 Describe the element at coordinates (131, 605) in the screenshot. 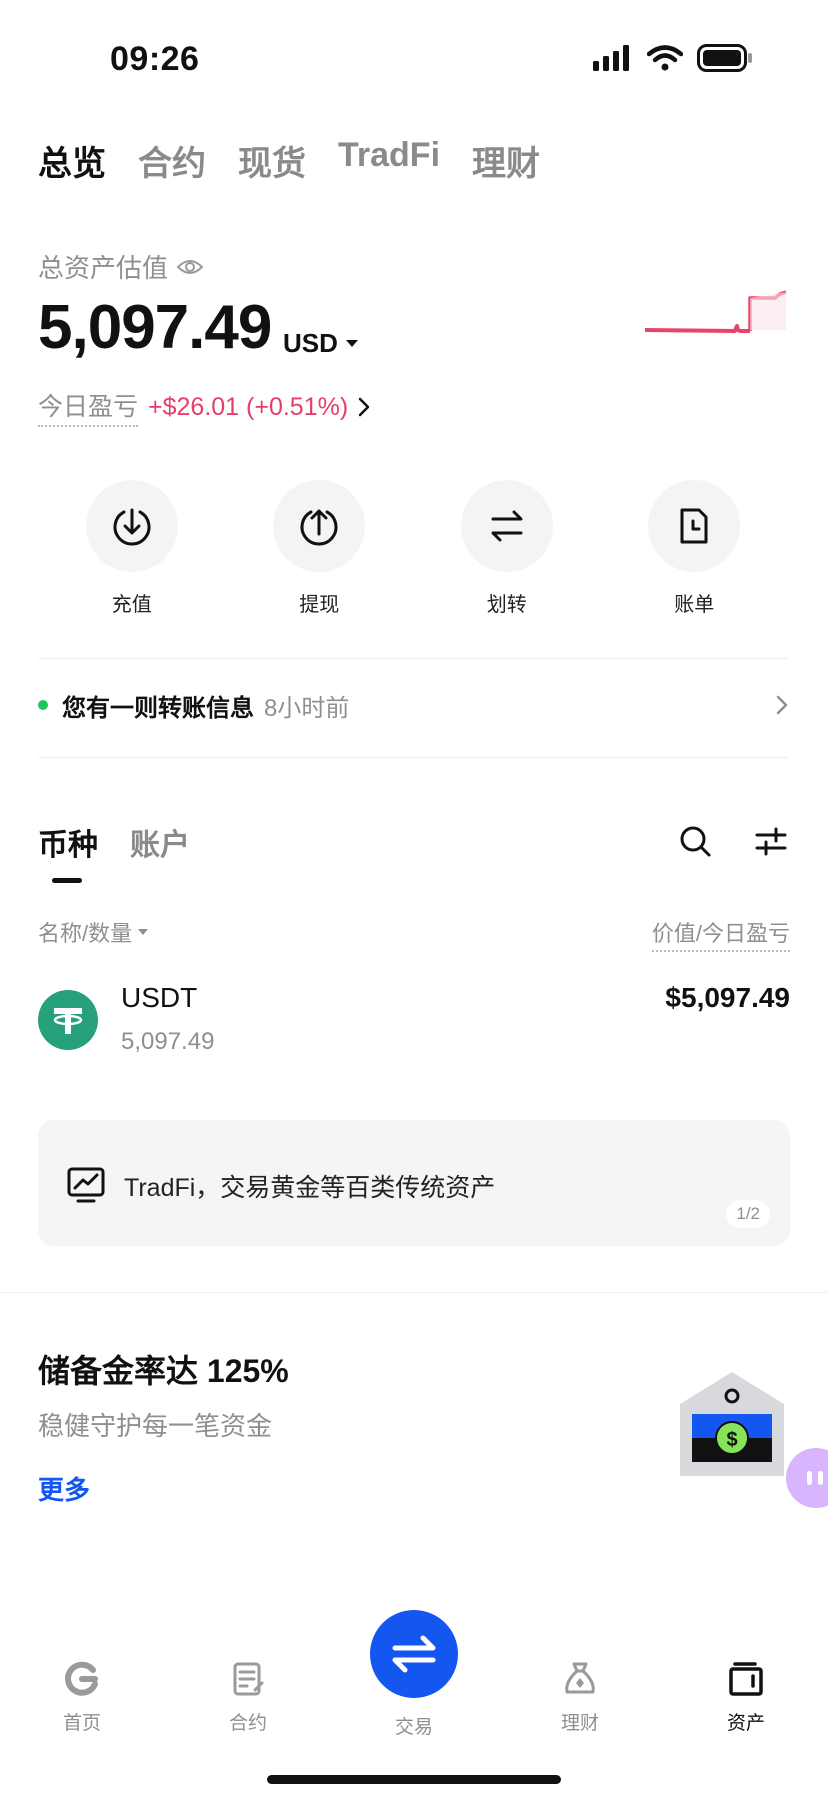

I see `deposit-label: 充值` at that location.